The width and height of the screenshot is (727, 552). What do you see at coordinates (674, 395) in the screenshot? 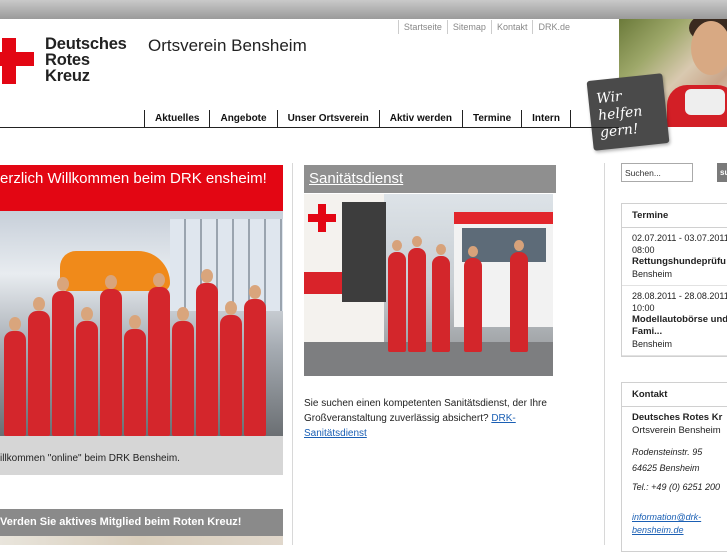
I see `kontakt-title: Kontakt` at bounding box center [674, 395].